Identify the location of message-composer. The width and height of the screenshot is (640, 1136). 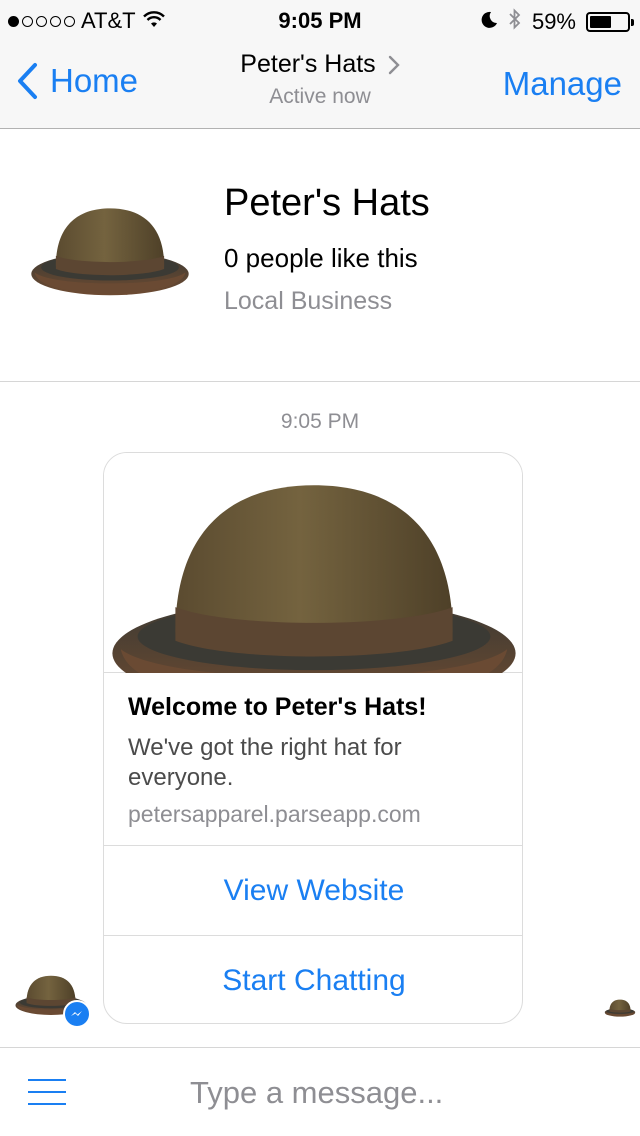
(320, 1091).